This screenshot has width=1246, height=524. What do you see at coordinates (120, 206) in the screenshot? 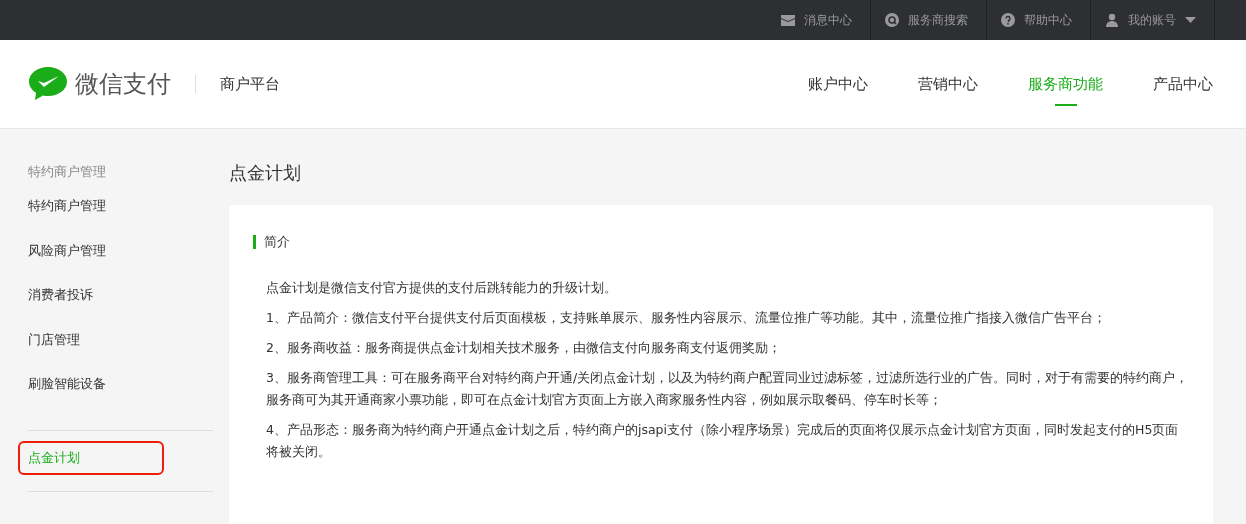
I see `sidebar-item: 特约商户管理` at bounding box center [120, 206].